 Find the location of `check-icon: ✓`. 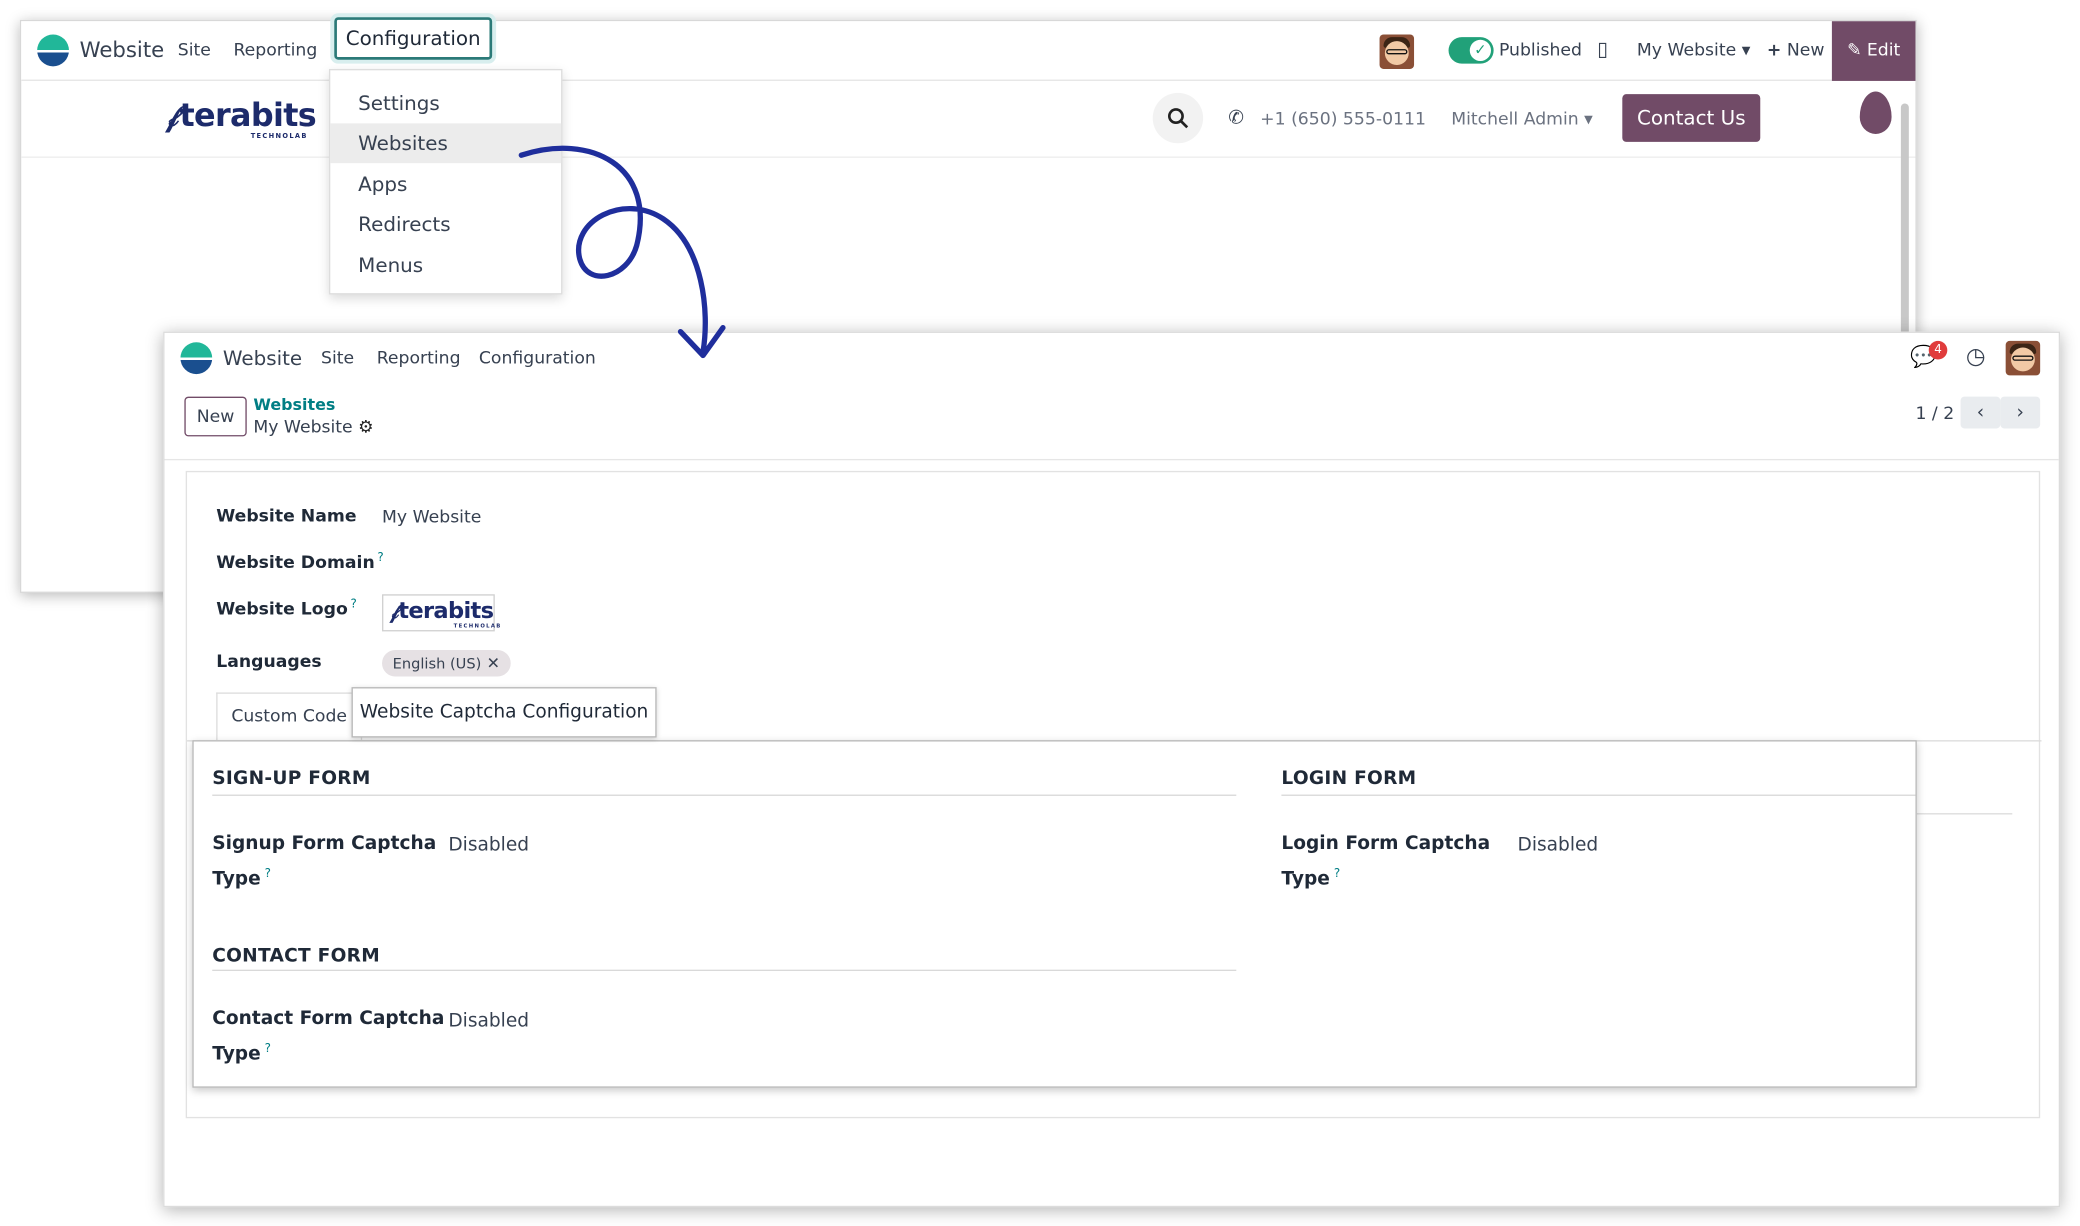

check-icon: ✓ is located at coordinates (1480, 50).